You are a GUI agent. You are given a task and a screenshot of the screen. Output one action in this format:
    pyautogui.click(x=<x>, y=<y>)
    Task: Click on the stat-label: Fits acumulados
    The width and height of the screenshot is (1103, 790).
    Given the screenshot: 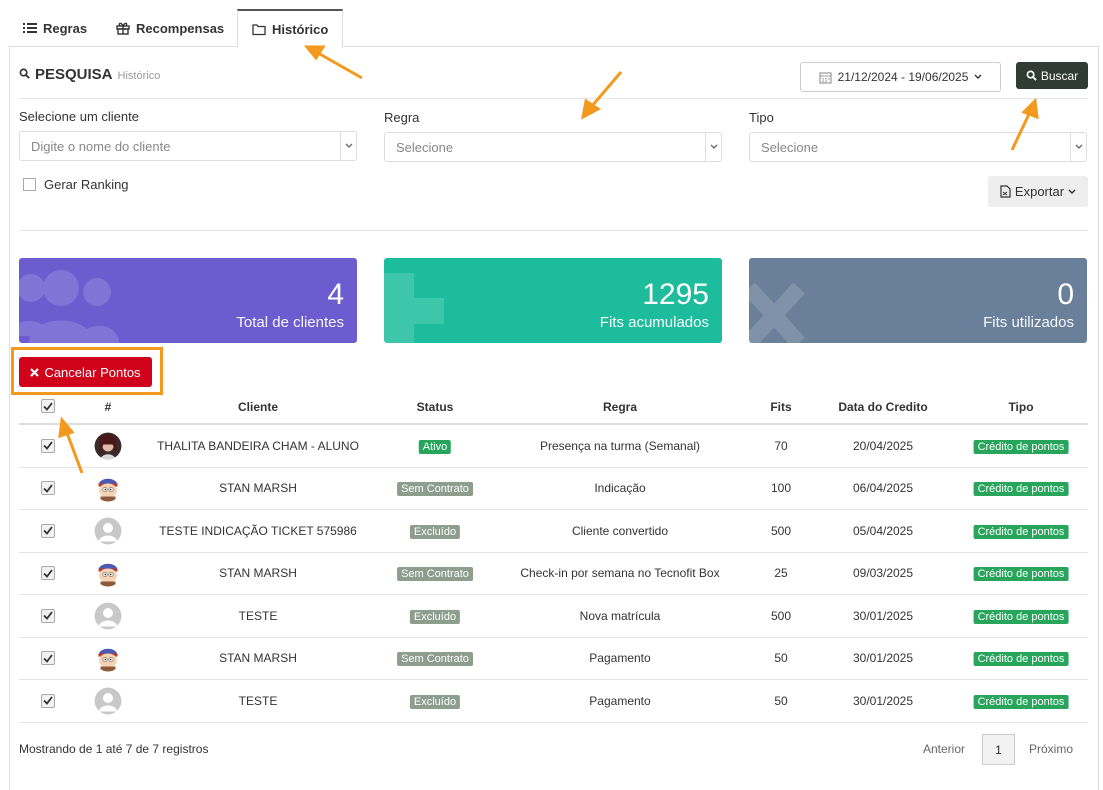 What is the action you would take?
    pyautogui.click(x=654, y=322)
    